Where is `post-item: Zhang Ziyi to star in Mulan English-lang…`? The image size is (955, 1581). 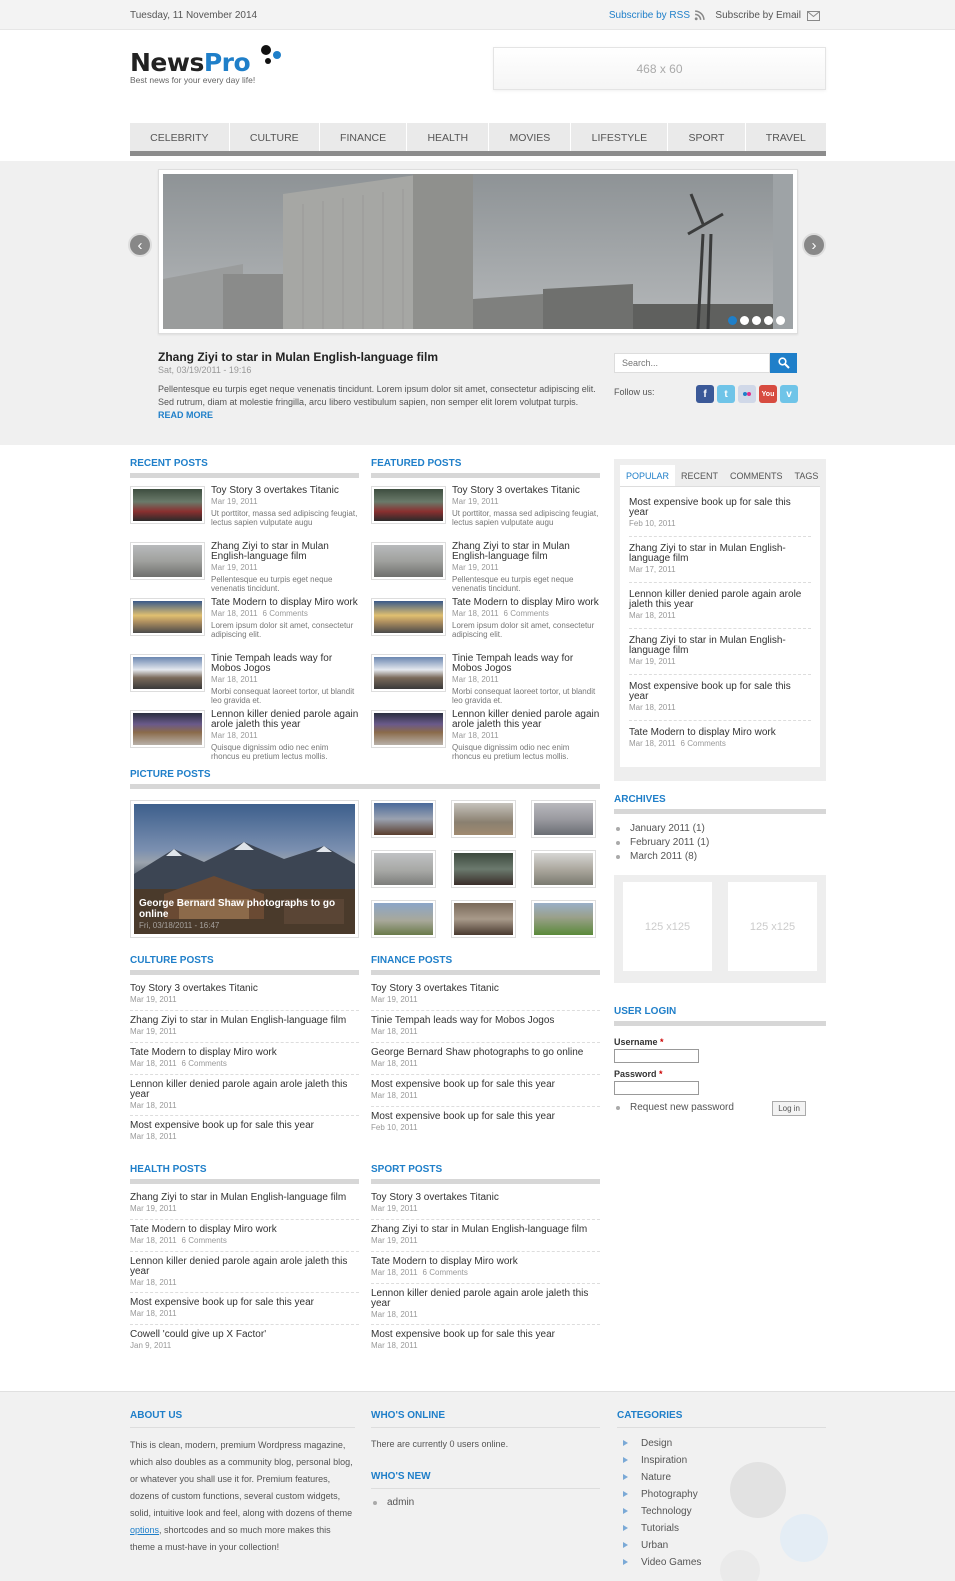
post-item: Zhang Ziyi to star in Mulan English-lang… is located at coordinates (485, 567).